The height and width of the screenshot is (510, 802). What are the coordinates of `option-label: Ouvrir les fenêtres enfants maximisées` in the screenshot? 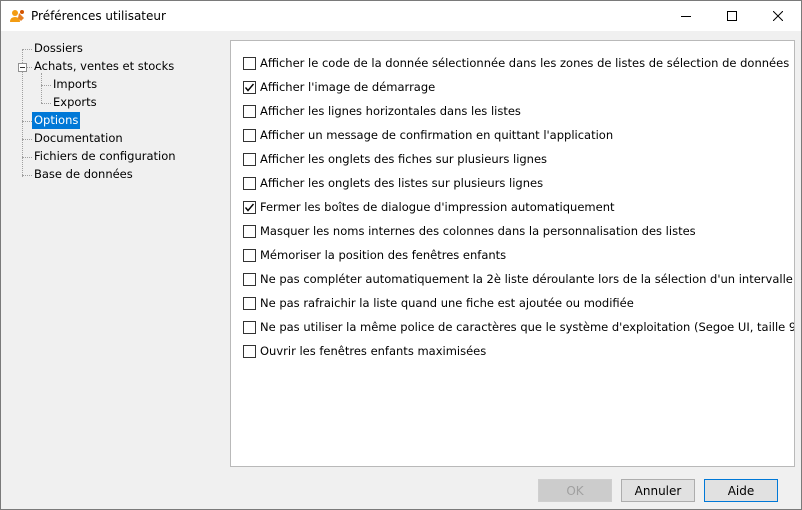 It's located at (373, 351).